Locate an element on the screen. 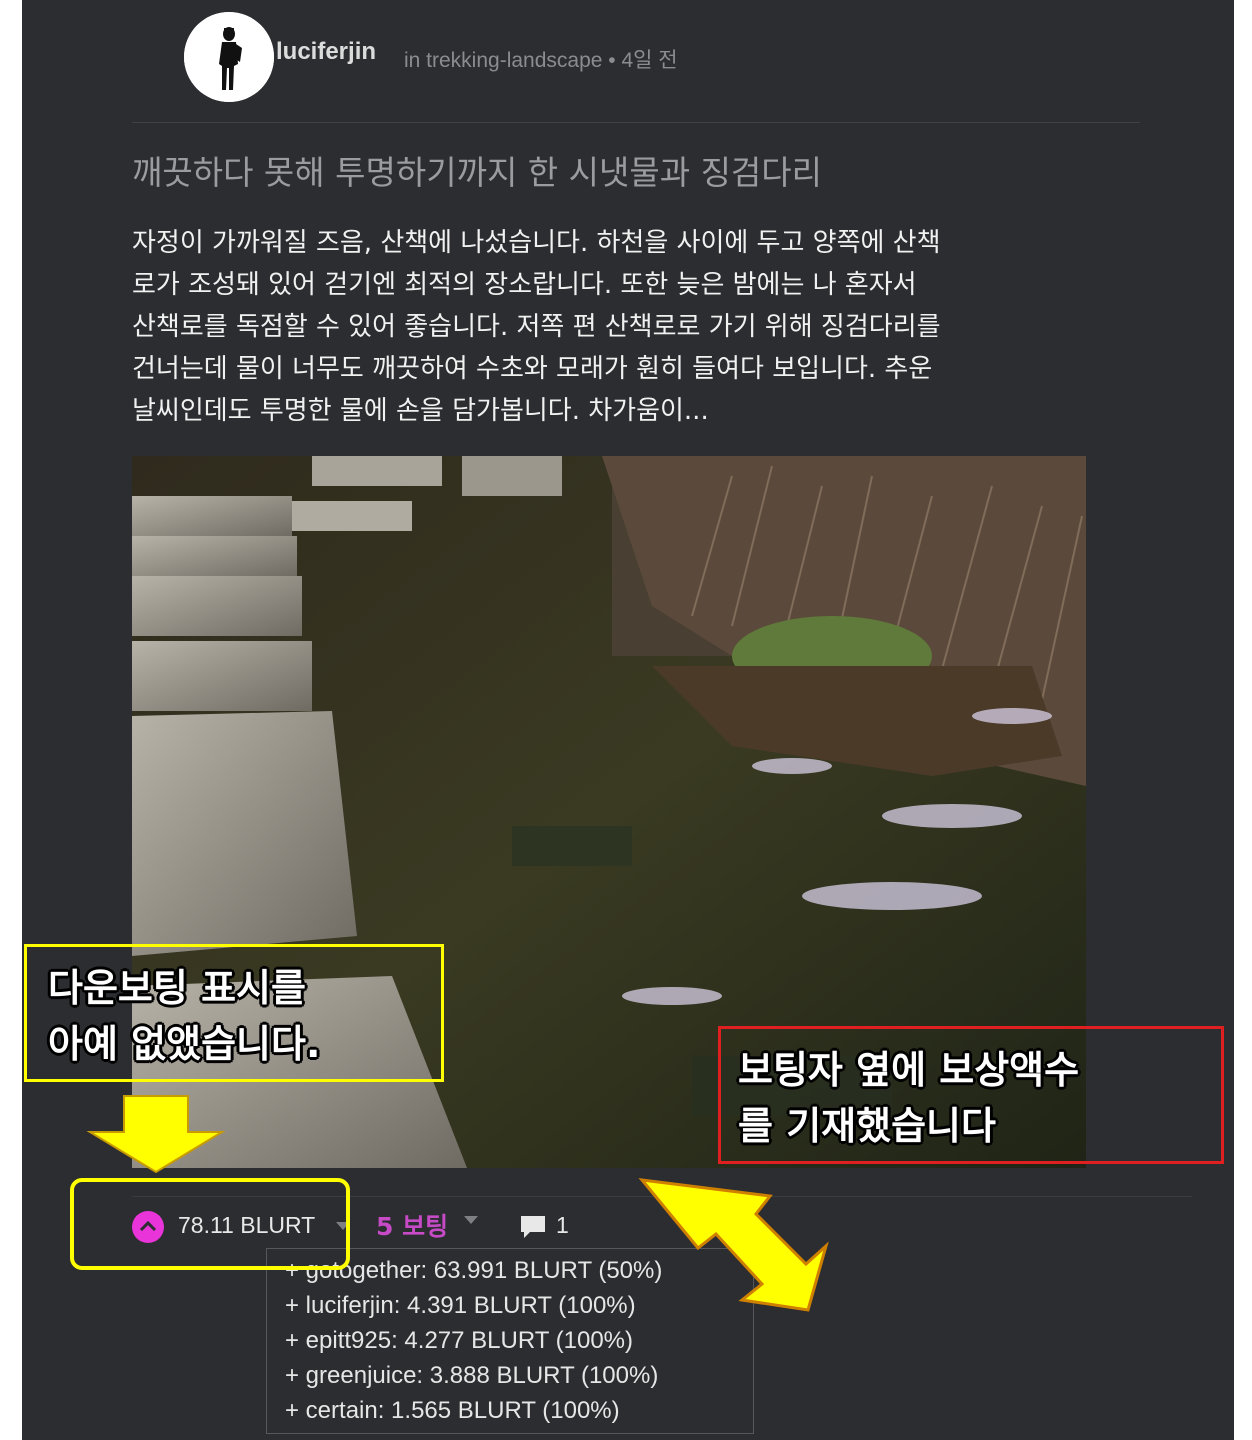  author-name: luciferjin is located at coordinates (326, 52).